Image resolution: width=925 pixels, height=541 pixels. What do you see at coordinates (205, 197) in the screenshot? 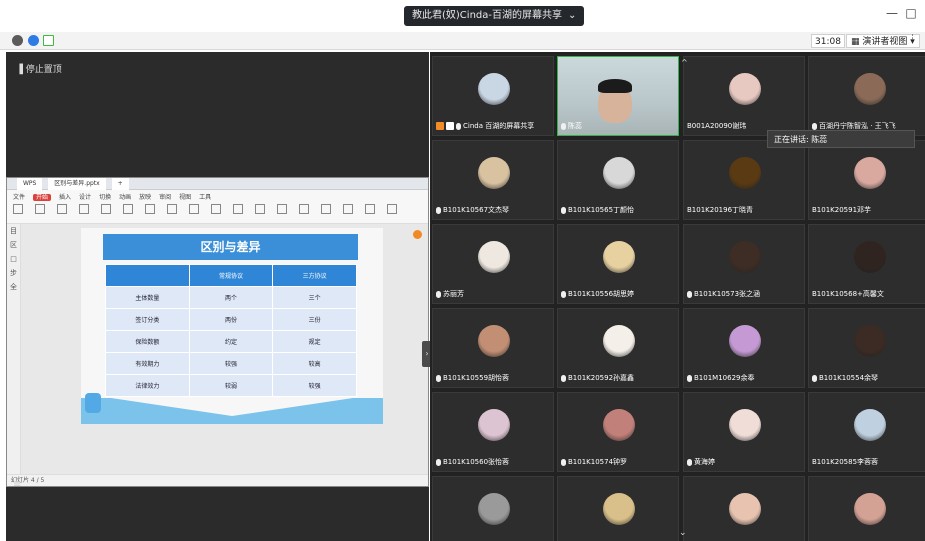
I see `ribbon-menu-item: 工具` at bounding box center [205, 197].